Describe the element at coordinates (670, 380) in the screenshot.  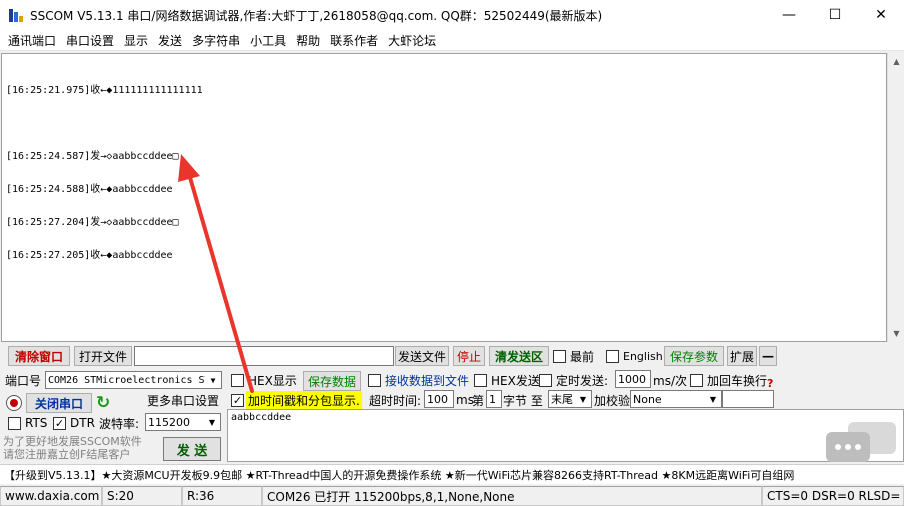
I see `timed-unit-label: ms/次` at that location.